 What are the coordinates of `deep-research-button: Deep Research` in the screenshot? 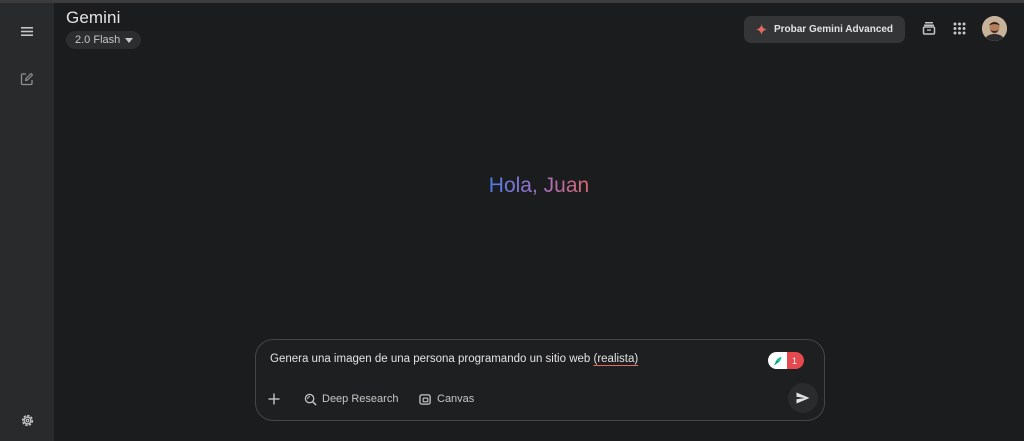 It's located at (351, 399).